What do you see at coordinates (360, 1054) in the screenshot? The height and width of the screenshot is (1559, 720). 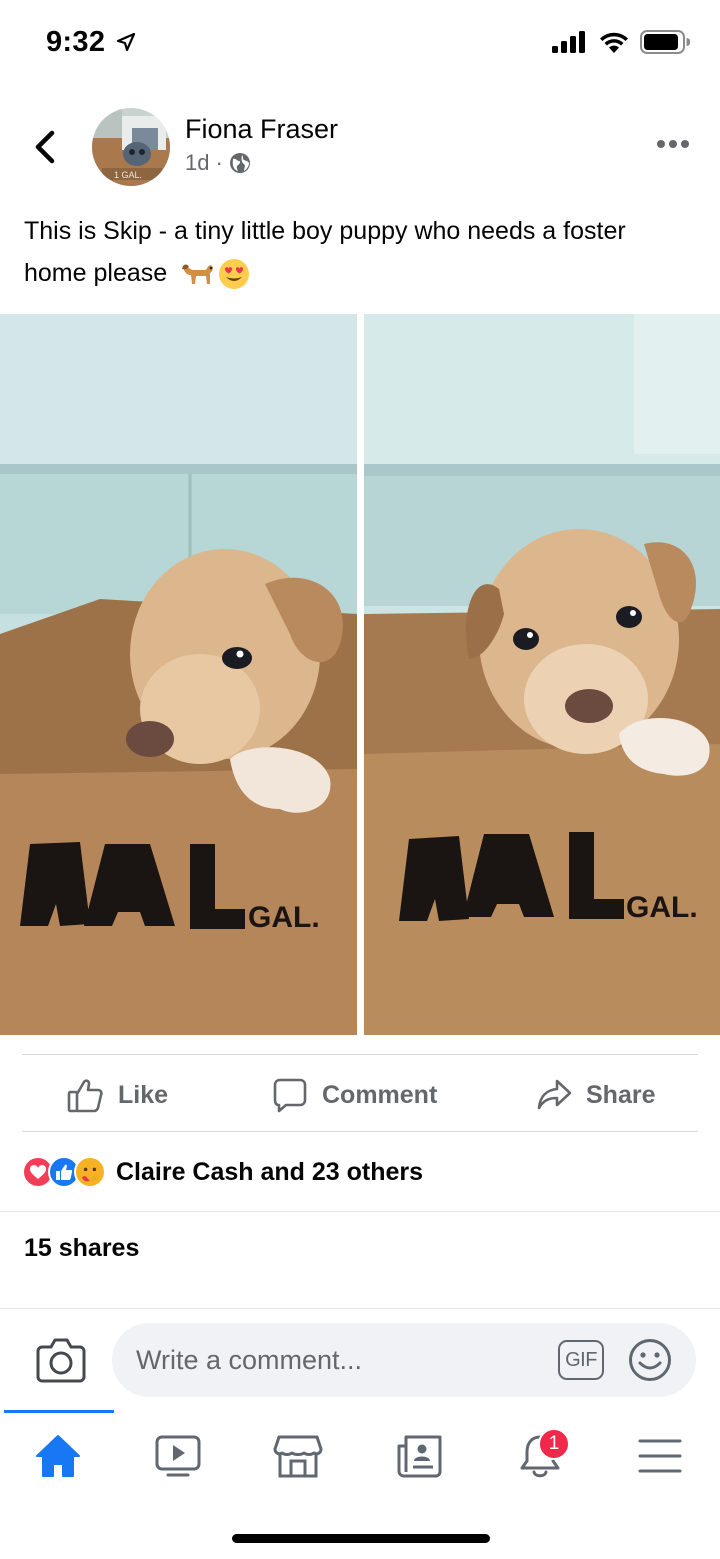 I see `actions-top-divider` at bounding box center [360, 1054].